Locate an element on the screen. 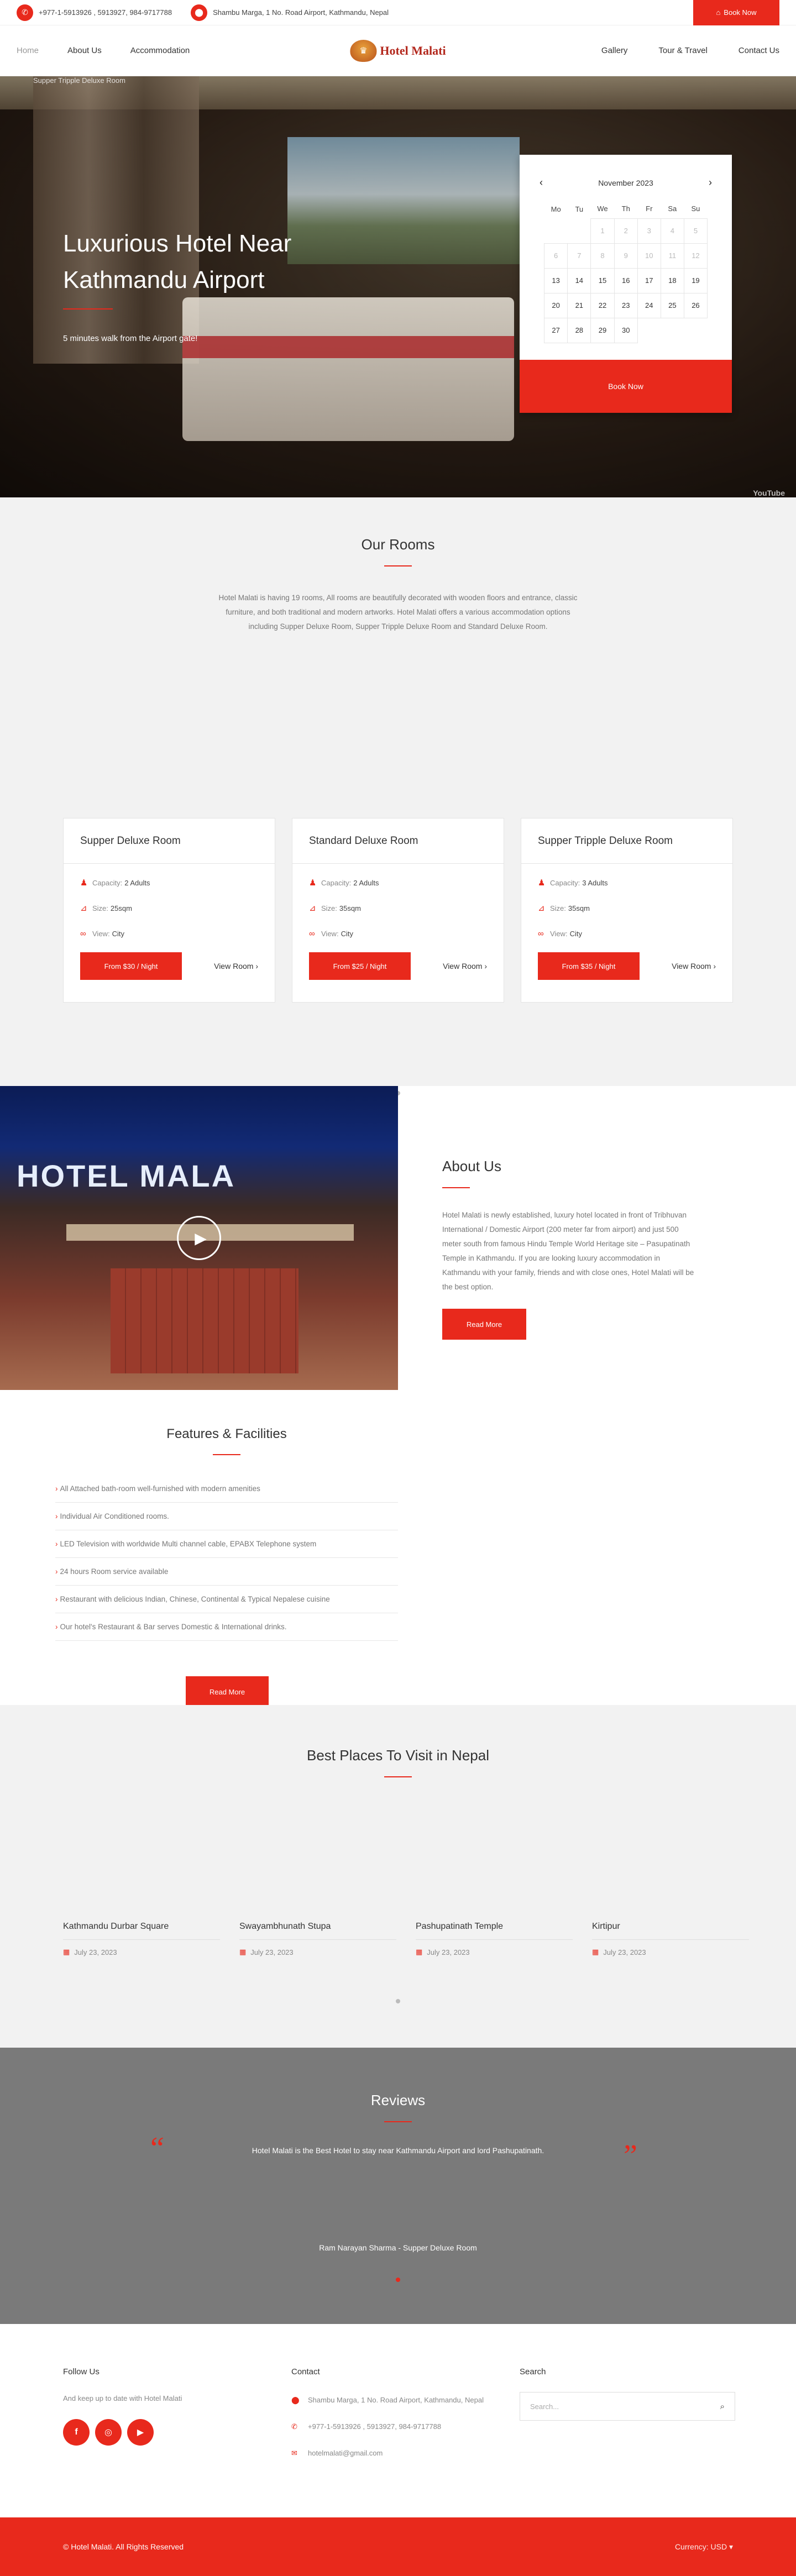 The image size is (796, 2576). footer-follow-title: Follow Us is located at coordinates (82, 2371).